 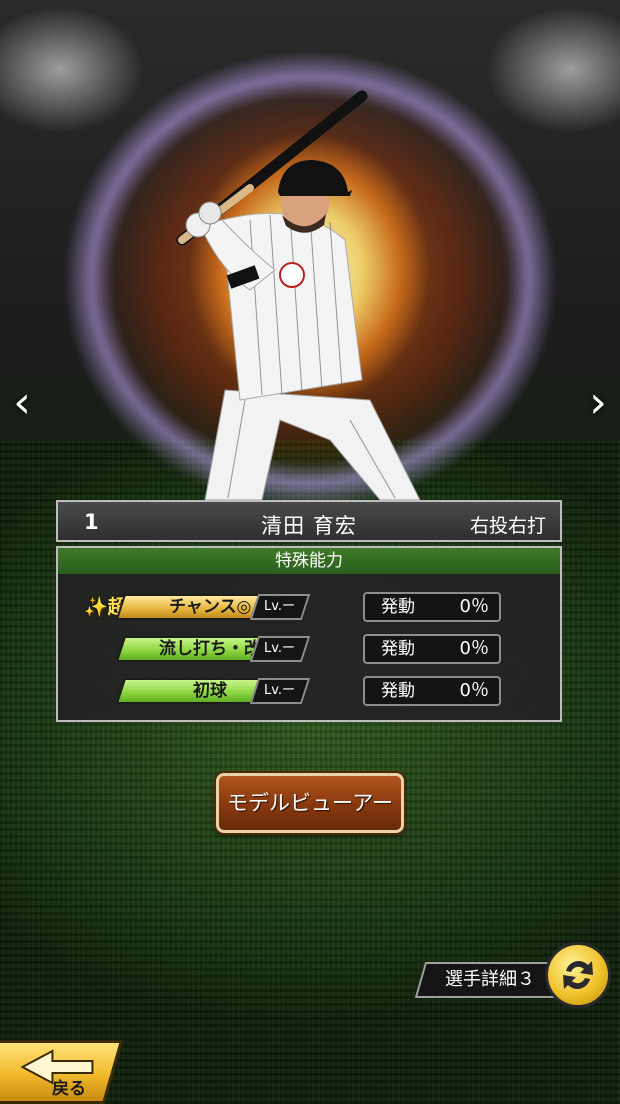 What do you see at coordinates (298, 295) in the screenshot?
I see `player-image` at bounding box center [298, 295].